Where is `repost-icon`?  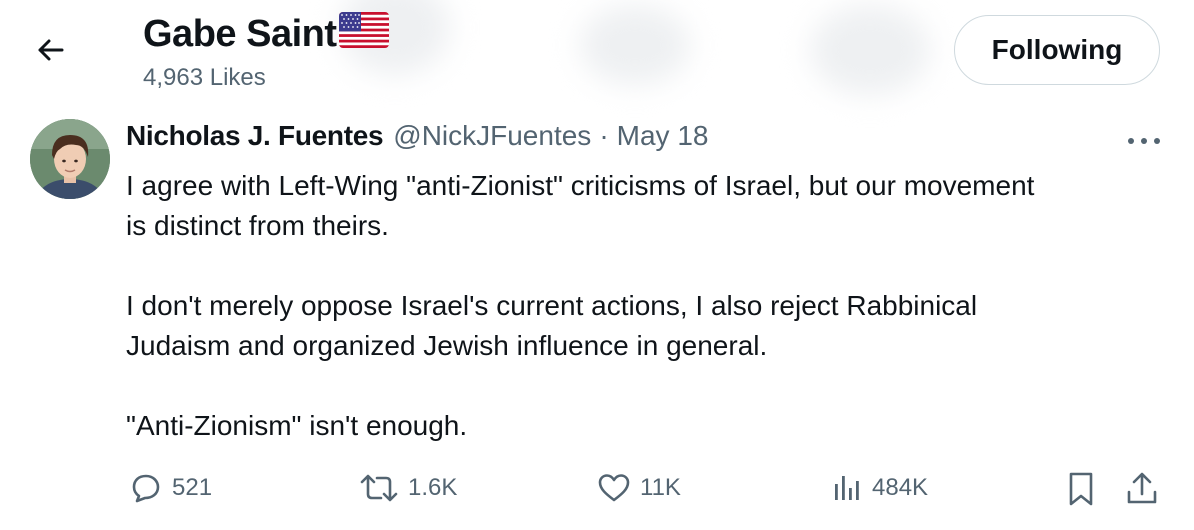
repost-icon is located at coordinates (379, 488).